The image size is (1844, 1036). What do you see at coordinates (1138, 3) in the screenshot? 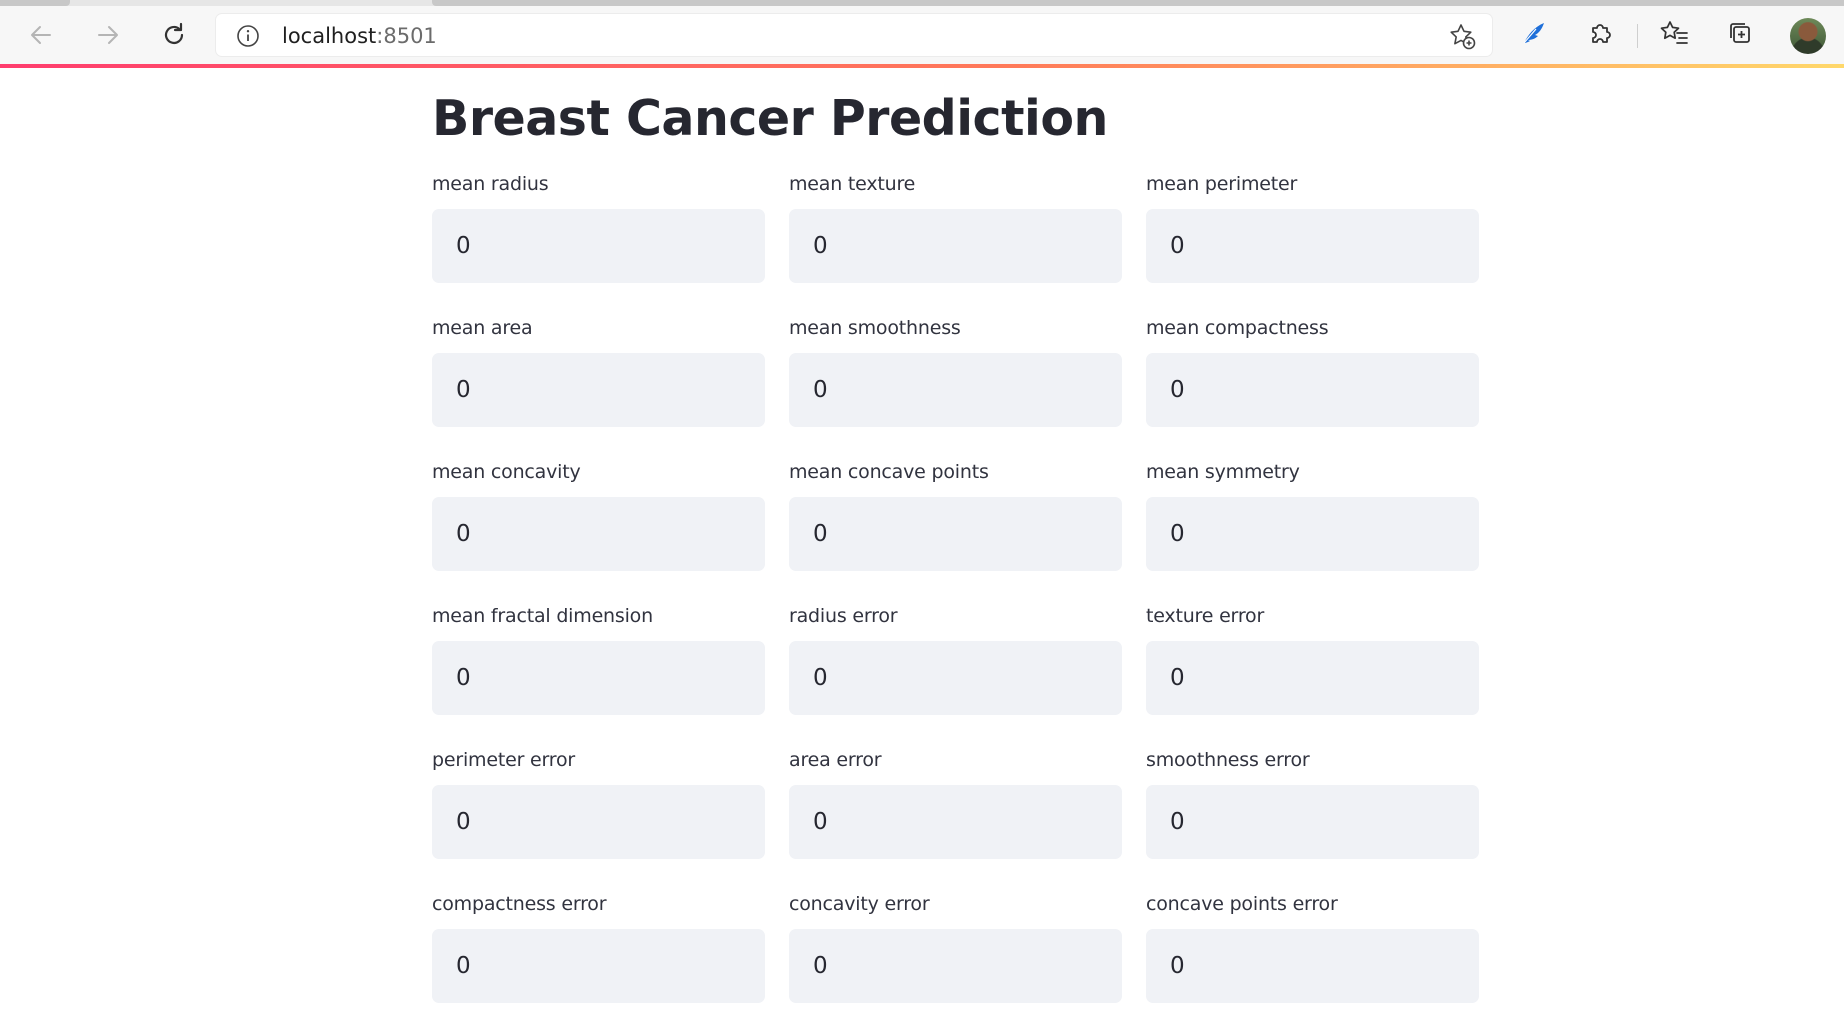
I see `tab-right` at bounding box center [1138, 3].